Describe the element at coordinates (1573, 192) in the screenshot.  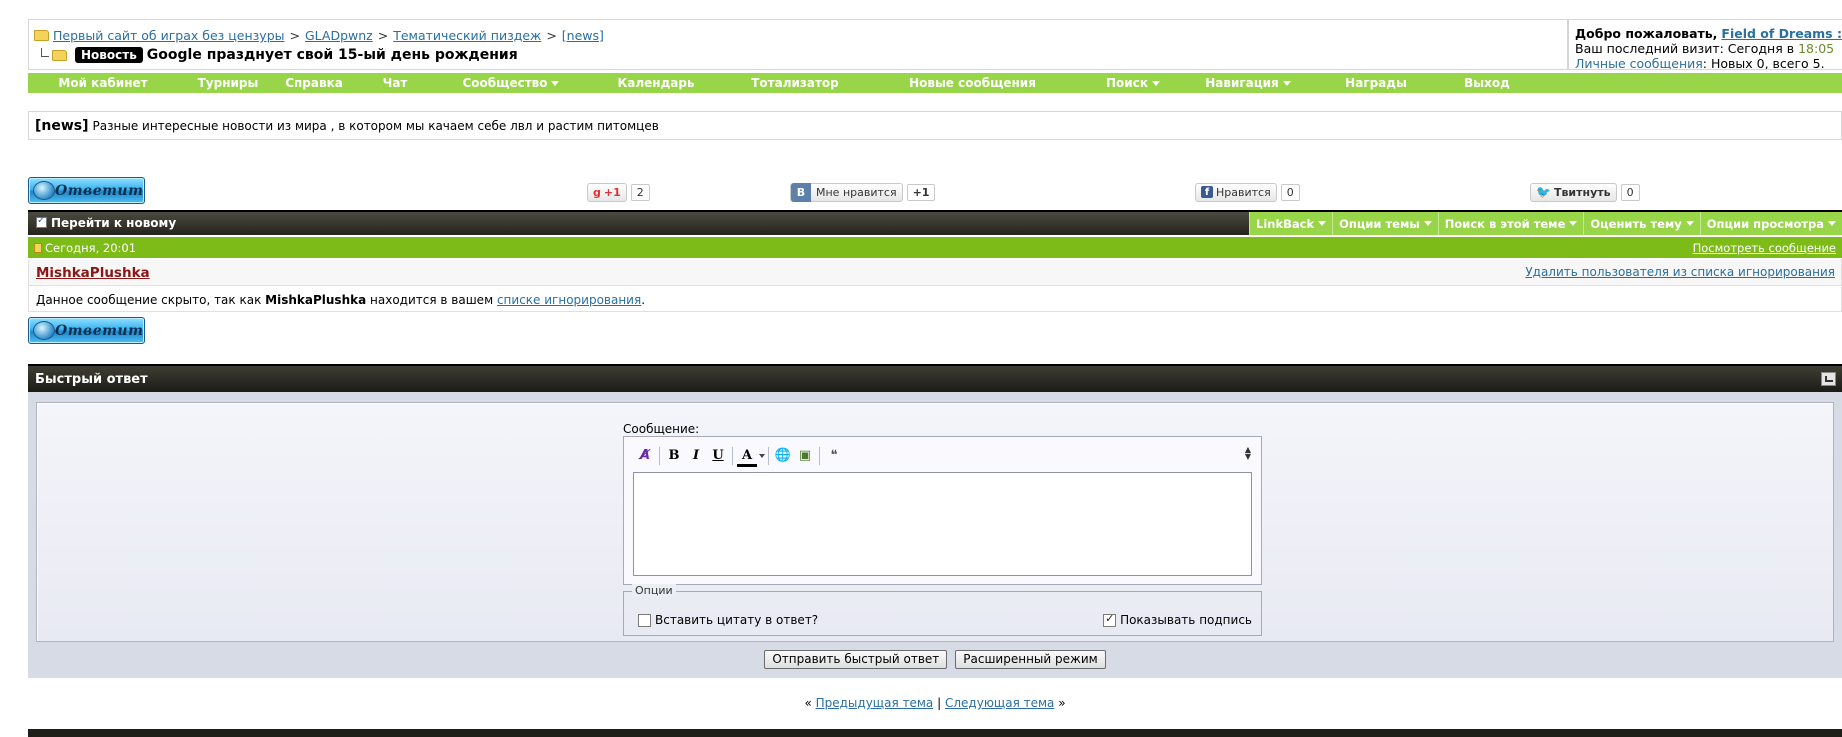
I see `tweet-button: 🐦 Твитнуть` at that location.